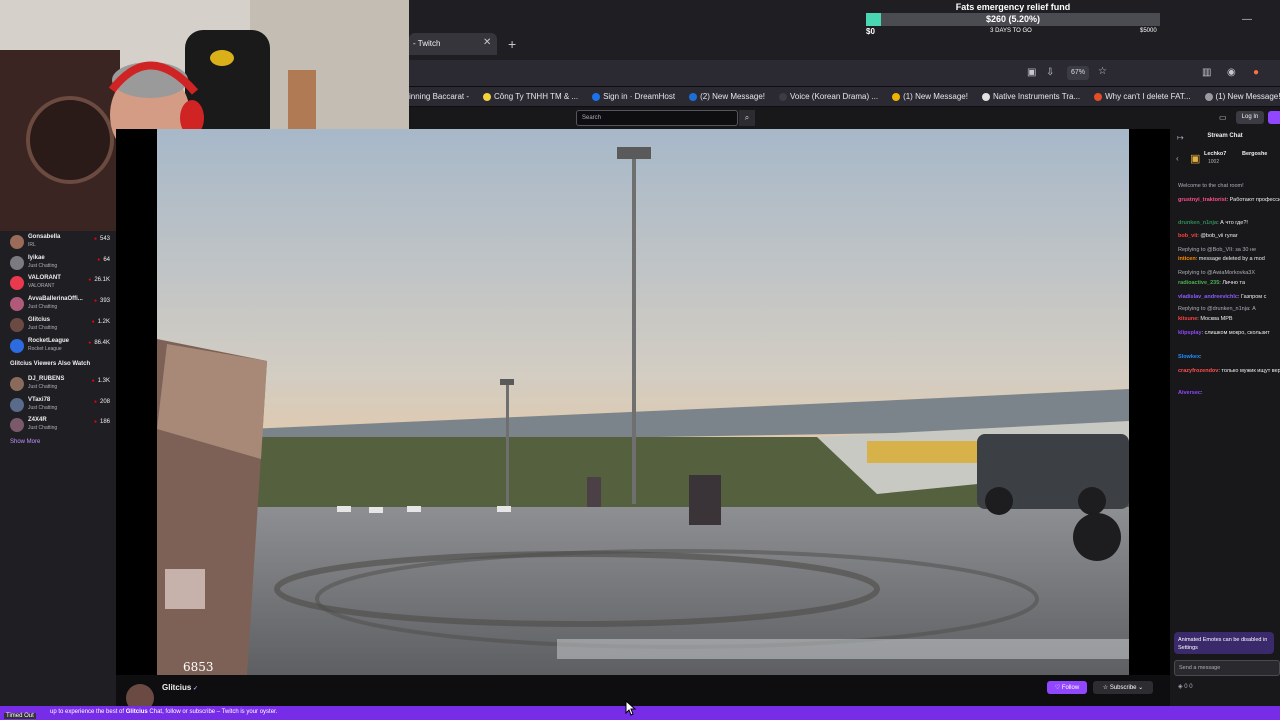  What do you see at coordinates (44, 237) in the screenshot?
I see `channel-name: Gonsabella` at bounding box center [44, 237].